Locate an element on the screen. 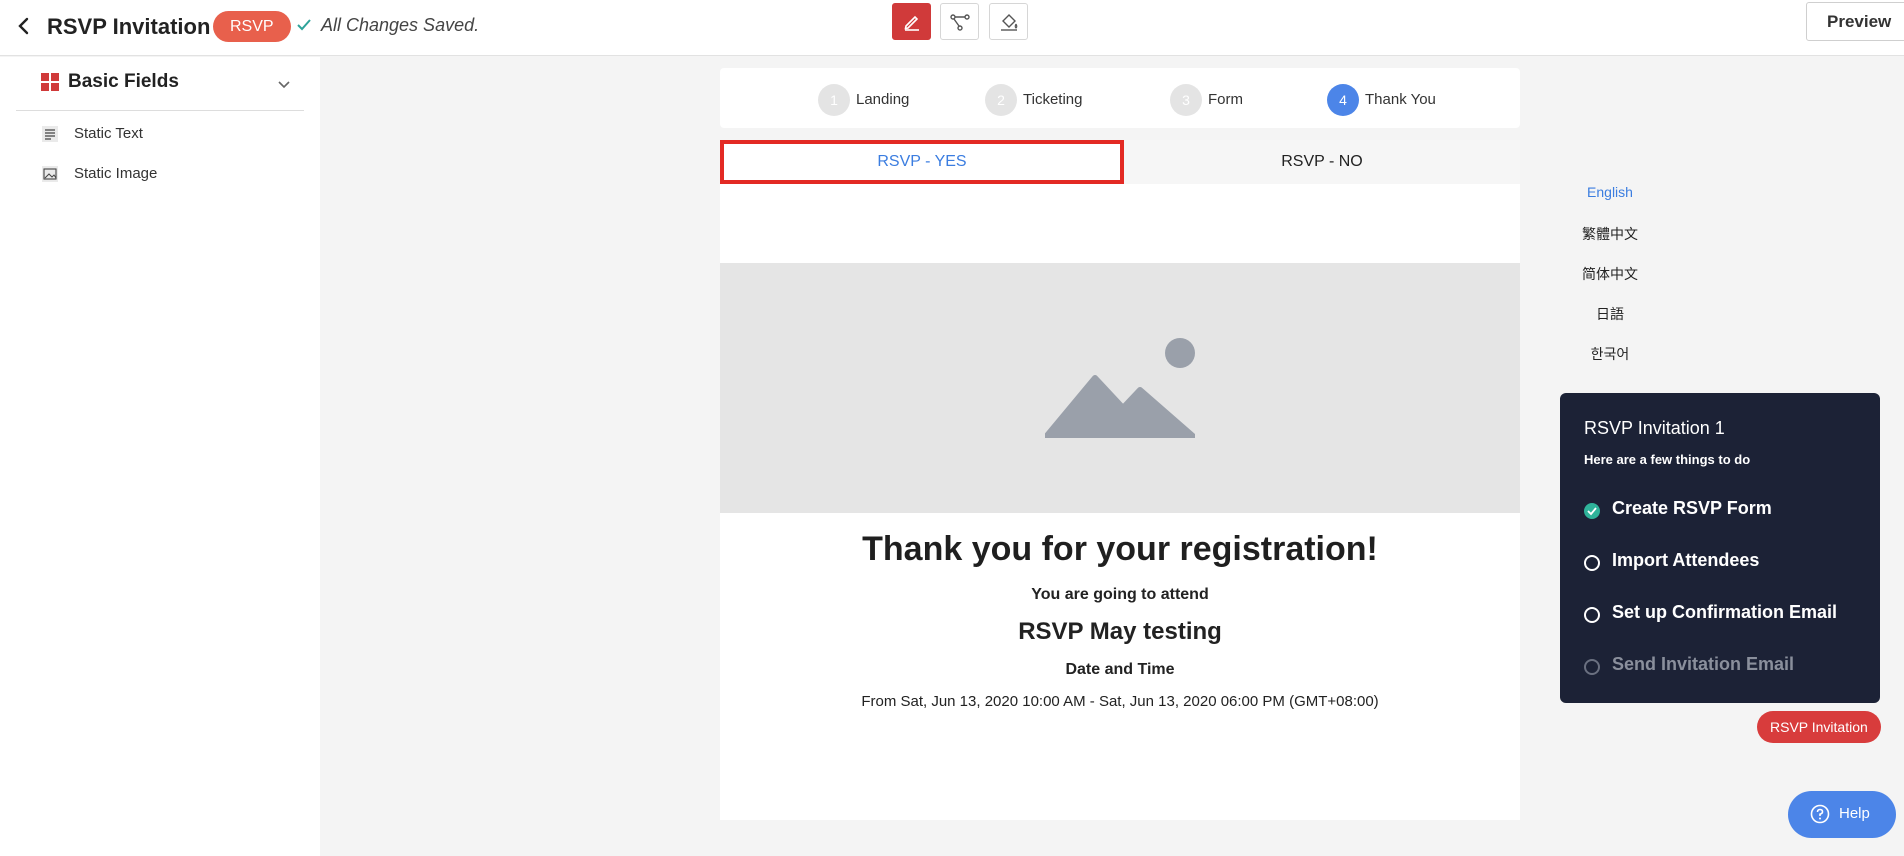  todo-label: Send Invitation Email is located at coordinates (1703, 664).